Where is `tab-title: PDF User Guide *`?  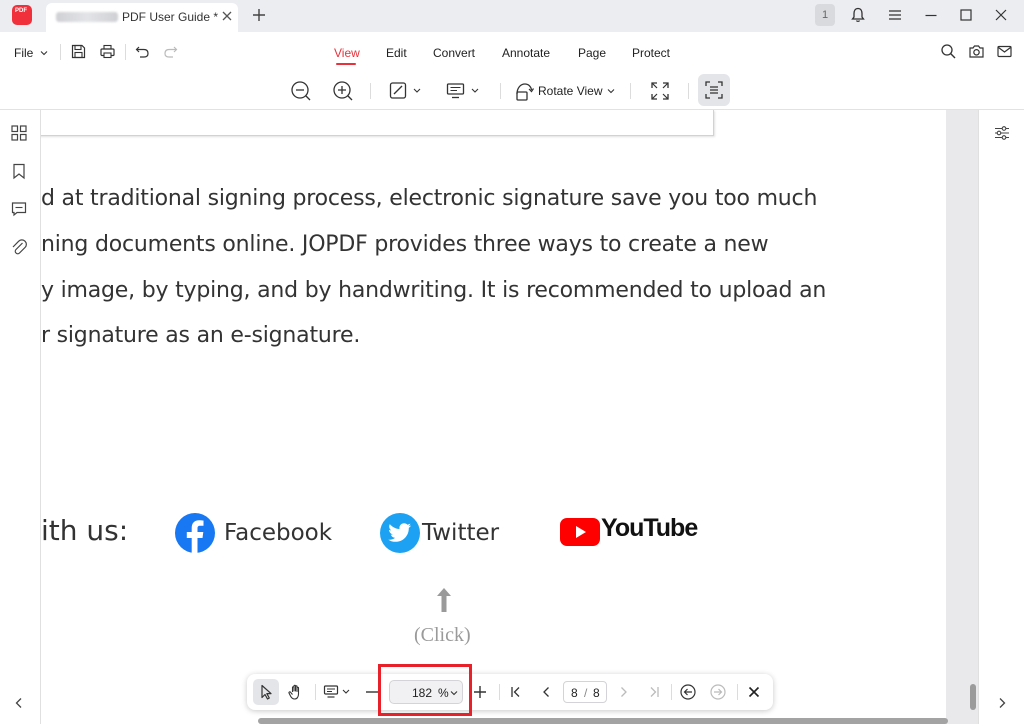
tab-title: PDF User Guide * is located at coordinates (137, 17).